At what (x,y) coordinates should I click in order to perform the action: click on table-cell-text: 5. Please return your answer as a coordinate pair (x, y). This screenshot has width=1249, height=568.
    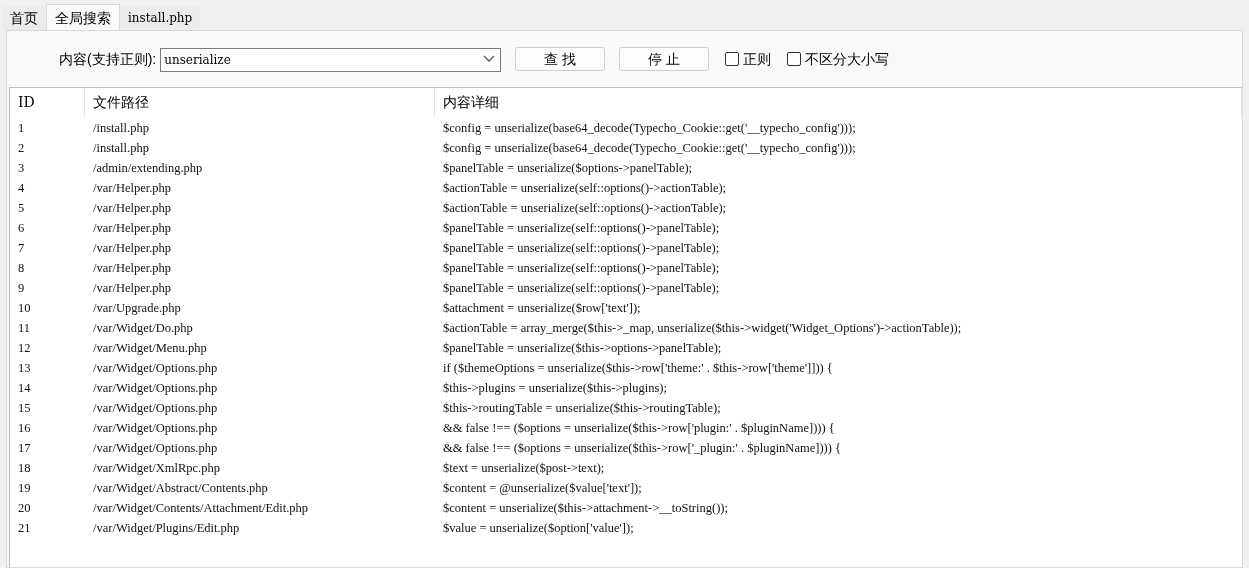
    Looking at the image, I should click on (21, 208).